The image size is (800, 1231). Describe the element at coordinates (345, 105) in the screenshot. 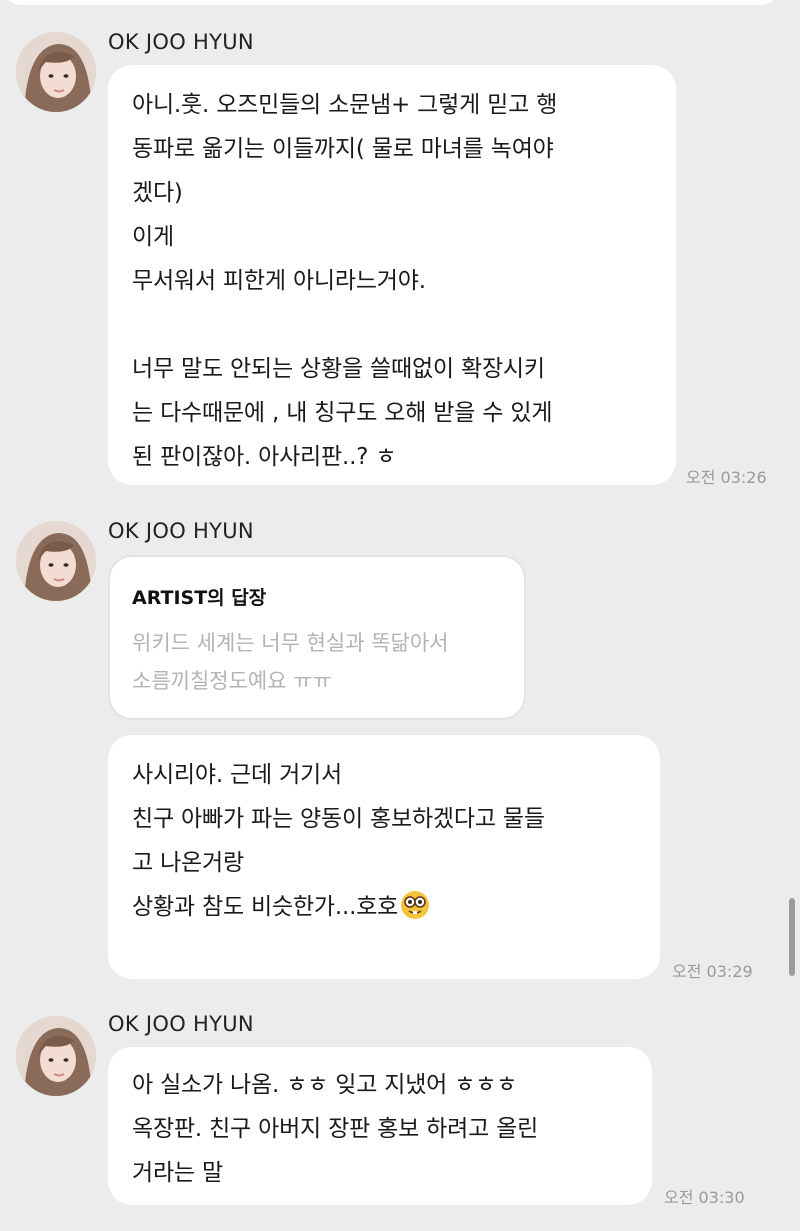

I see `message-line: 아니.훗. 오즈민들의 소문냄+ 그렇게 믿고 행` at that location.